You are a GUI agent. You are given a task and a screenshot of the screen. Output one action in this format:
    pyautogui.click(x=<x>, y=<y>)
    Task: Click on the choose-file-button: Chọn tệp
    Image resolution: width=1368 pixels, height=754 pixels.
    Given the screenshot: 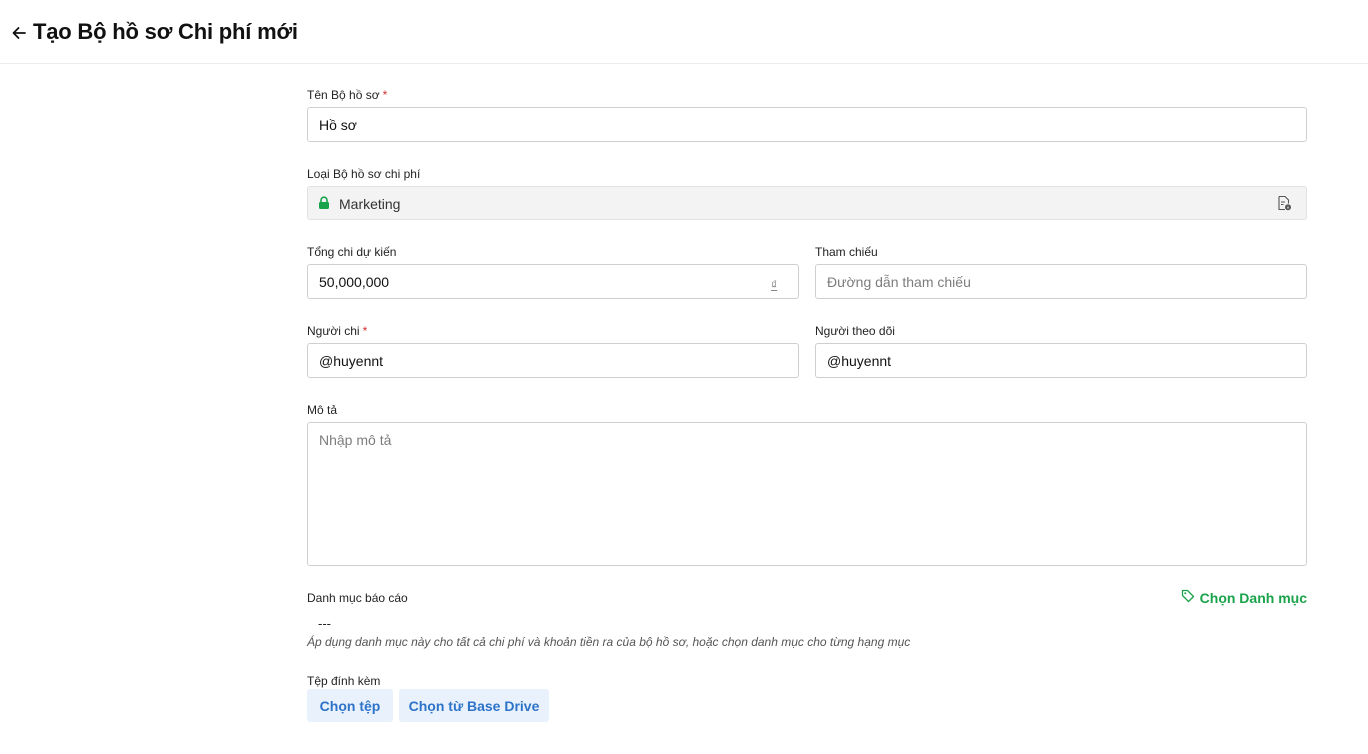 What is the action you would take?
    pyautogui.click(x=350, y=705)
    